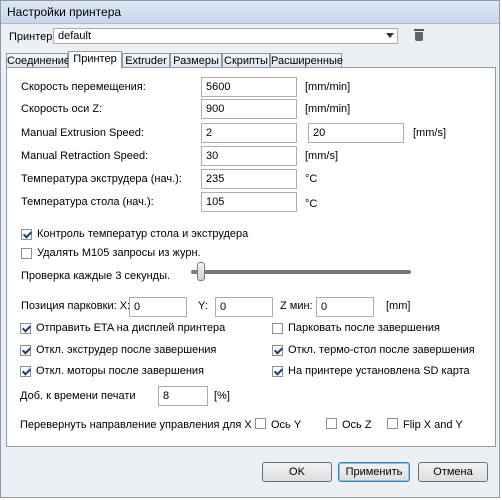  What do you see at coordinates (277, 350) in the screenshot?
I see `disable-bed-checkbox` at bounding box center [277, 350].